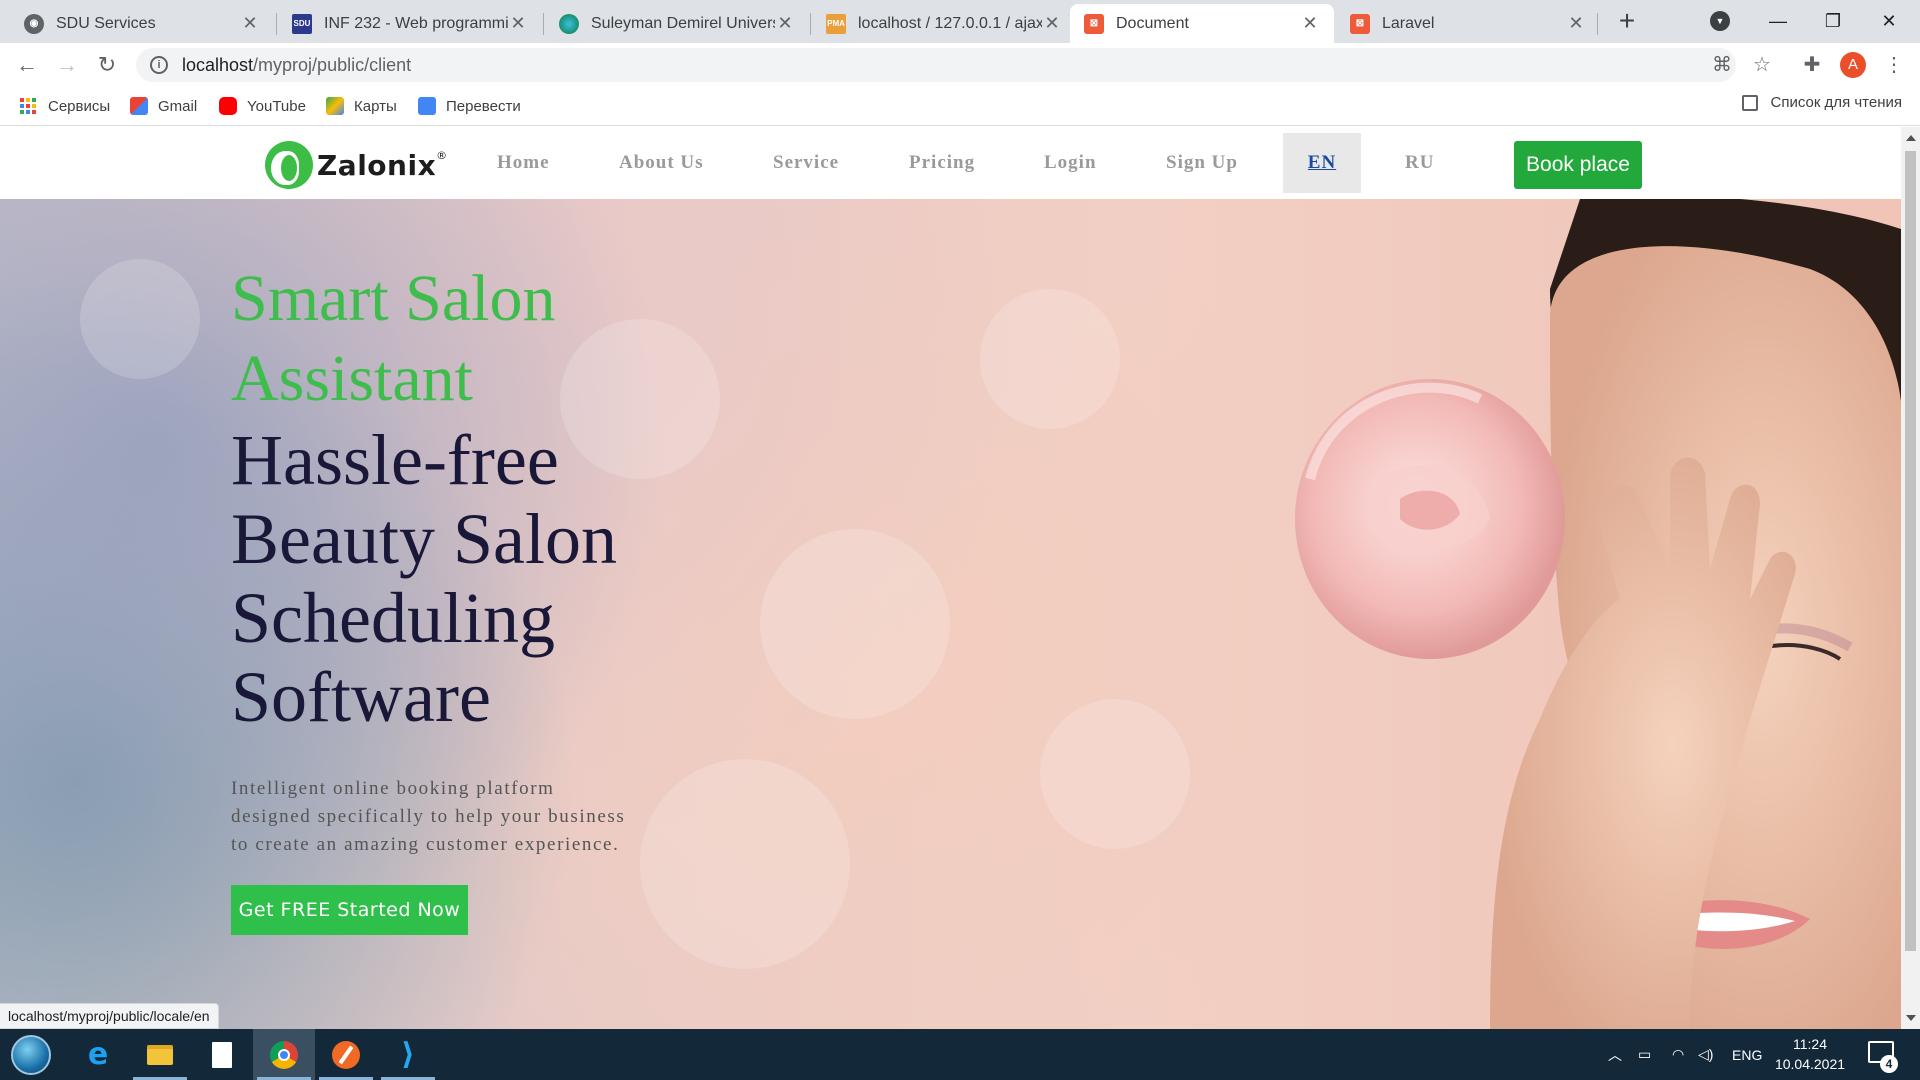 This screenshot has height=1080, width=1920. I want to click on bookmark-gmail: Gmail, so click(163, 106).